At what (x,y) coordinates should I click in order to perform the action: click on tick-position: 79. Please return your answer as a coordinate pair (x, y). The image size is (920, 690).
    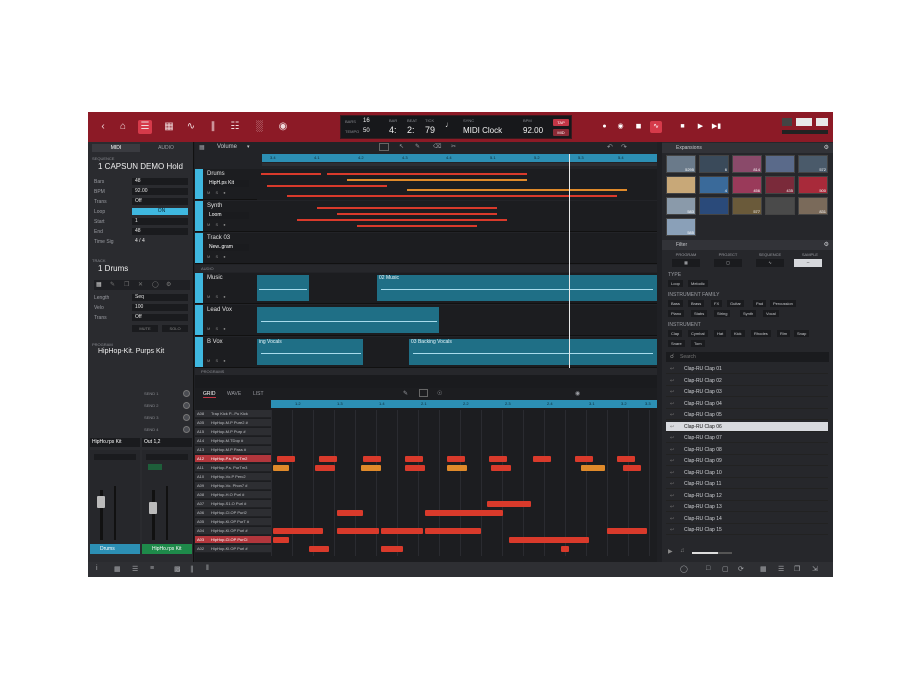
    Looking at the image, I should click on (430, 130).